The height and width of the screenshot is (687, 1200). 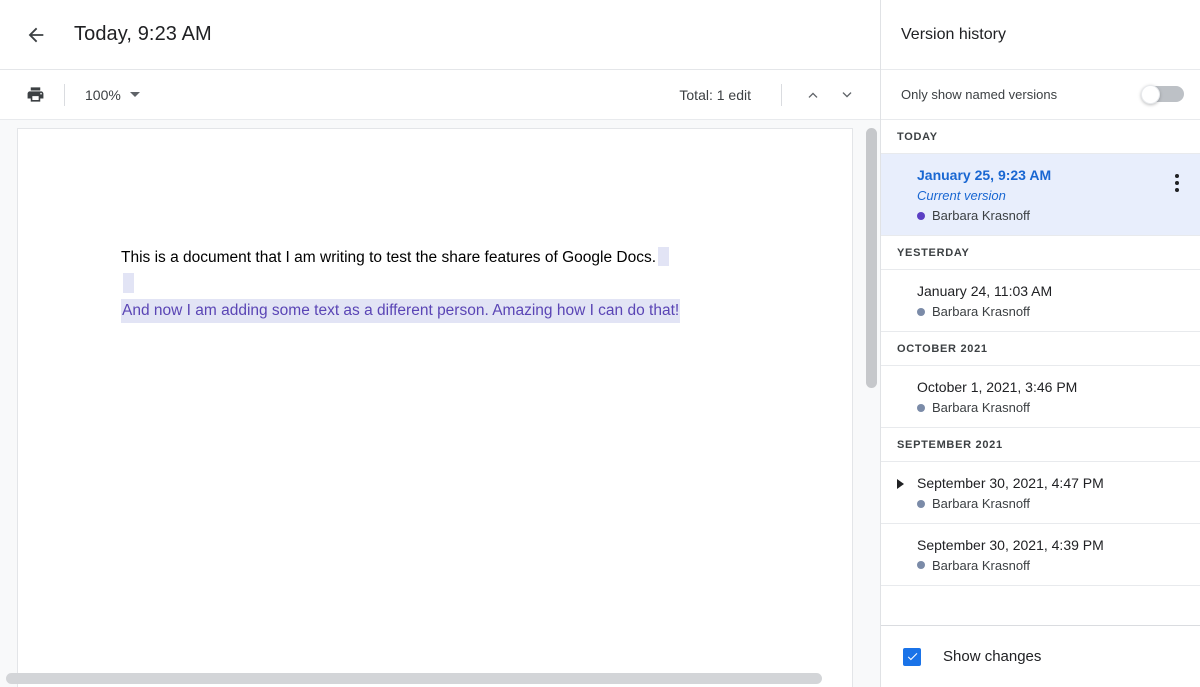 I want to click on show-changes-checkbox, so click(x=912, y=656).